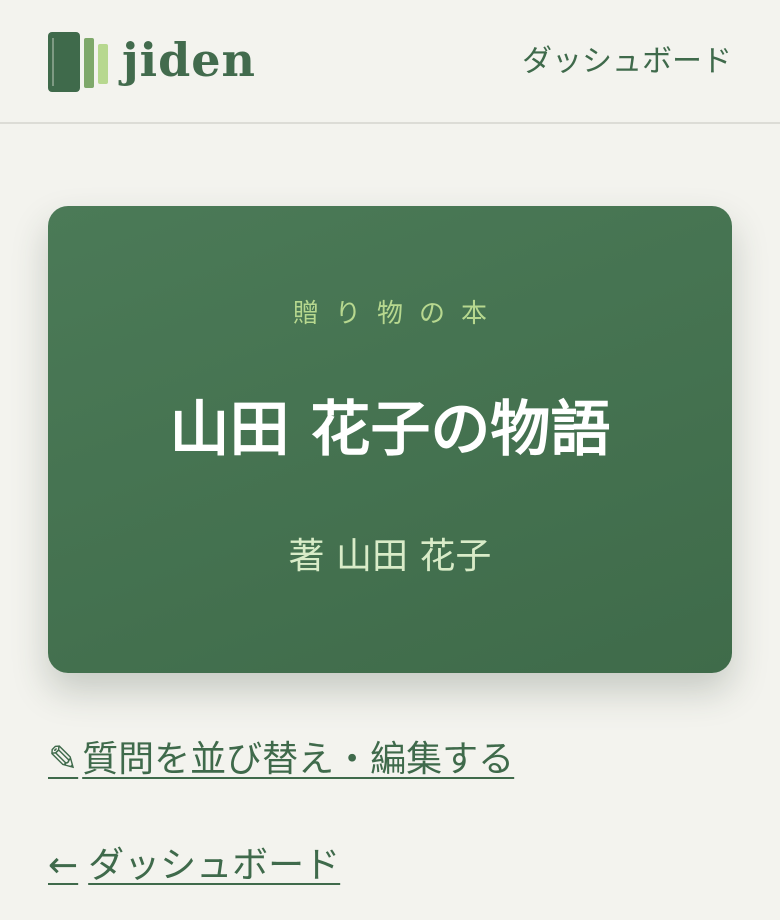 The width and height of the screenshot is (780, 920). Describe the element at coordinates (390, 556) in the screenshot. I see `book-author: 著 山田 花子` at that location.